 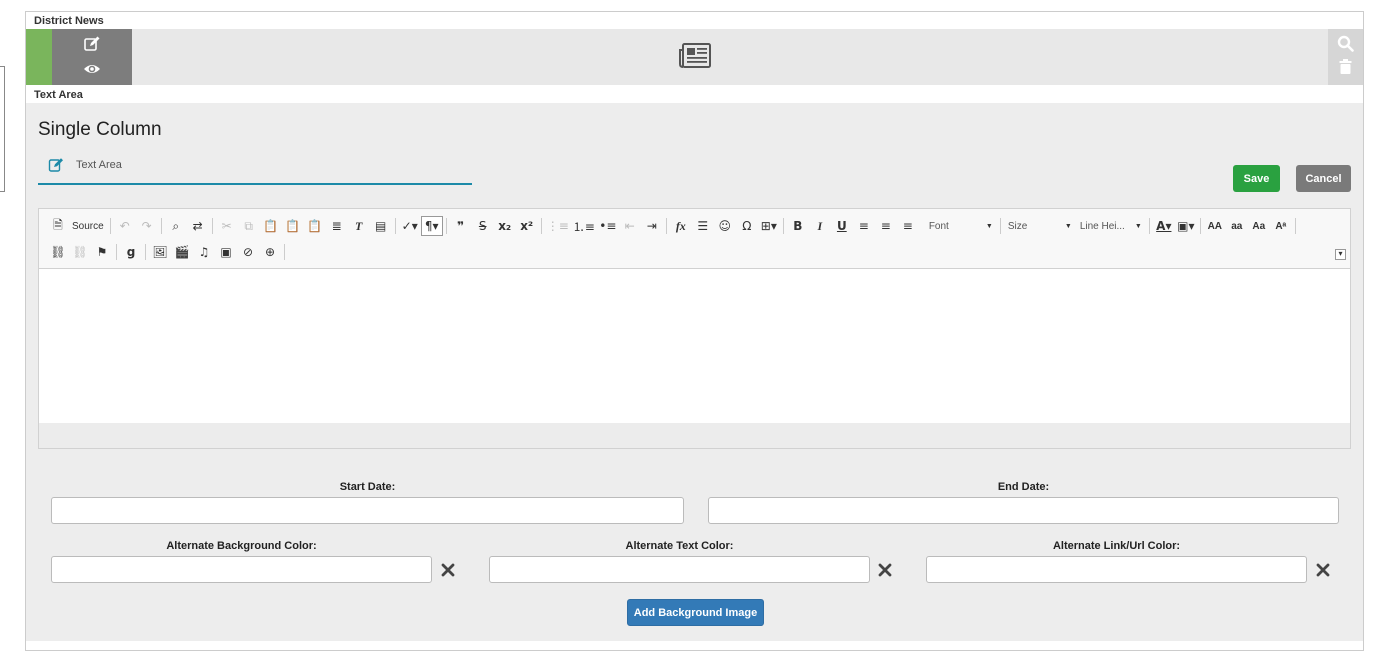 I want to click on blockquote-icon: ❞, so click(x=461, y=226).